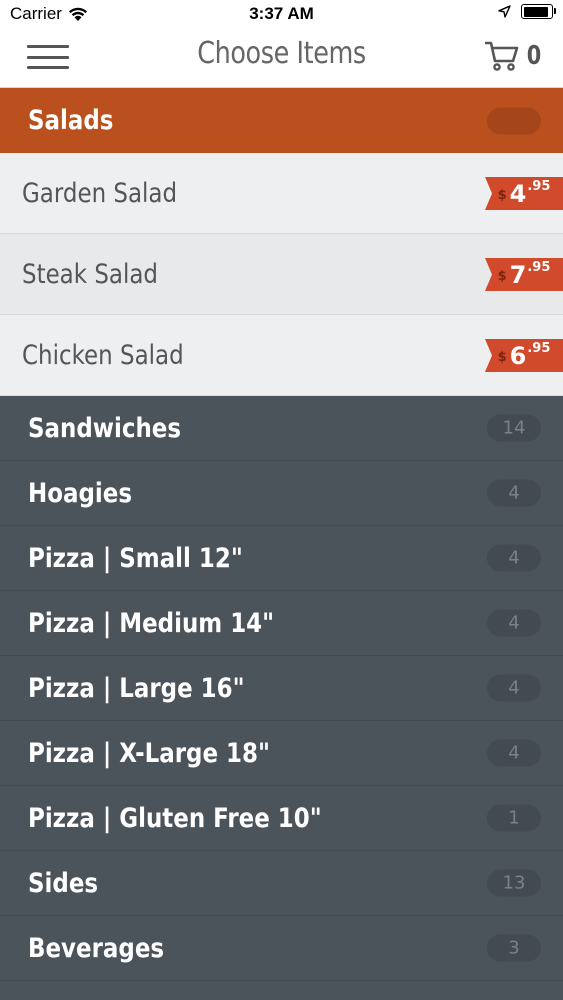 The image size is (563, 1000). What do you see at coordinates (281, 493) in the screenshot?
I see `category-hoagies: Hoagies 4` at bounding box center [281, 493].